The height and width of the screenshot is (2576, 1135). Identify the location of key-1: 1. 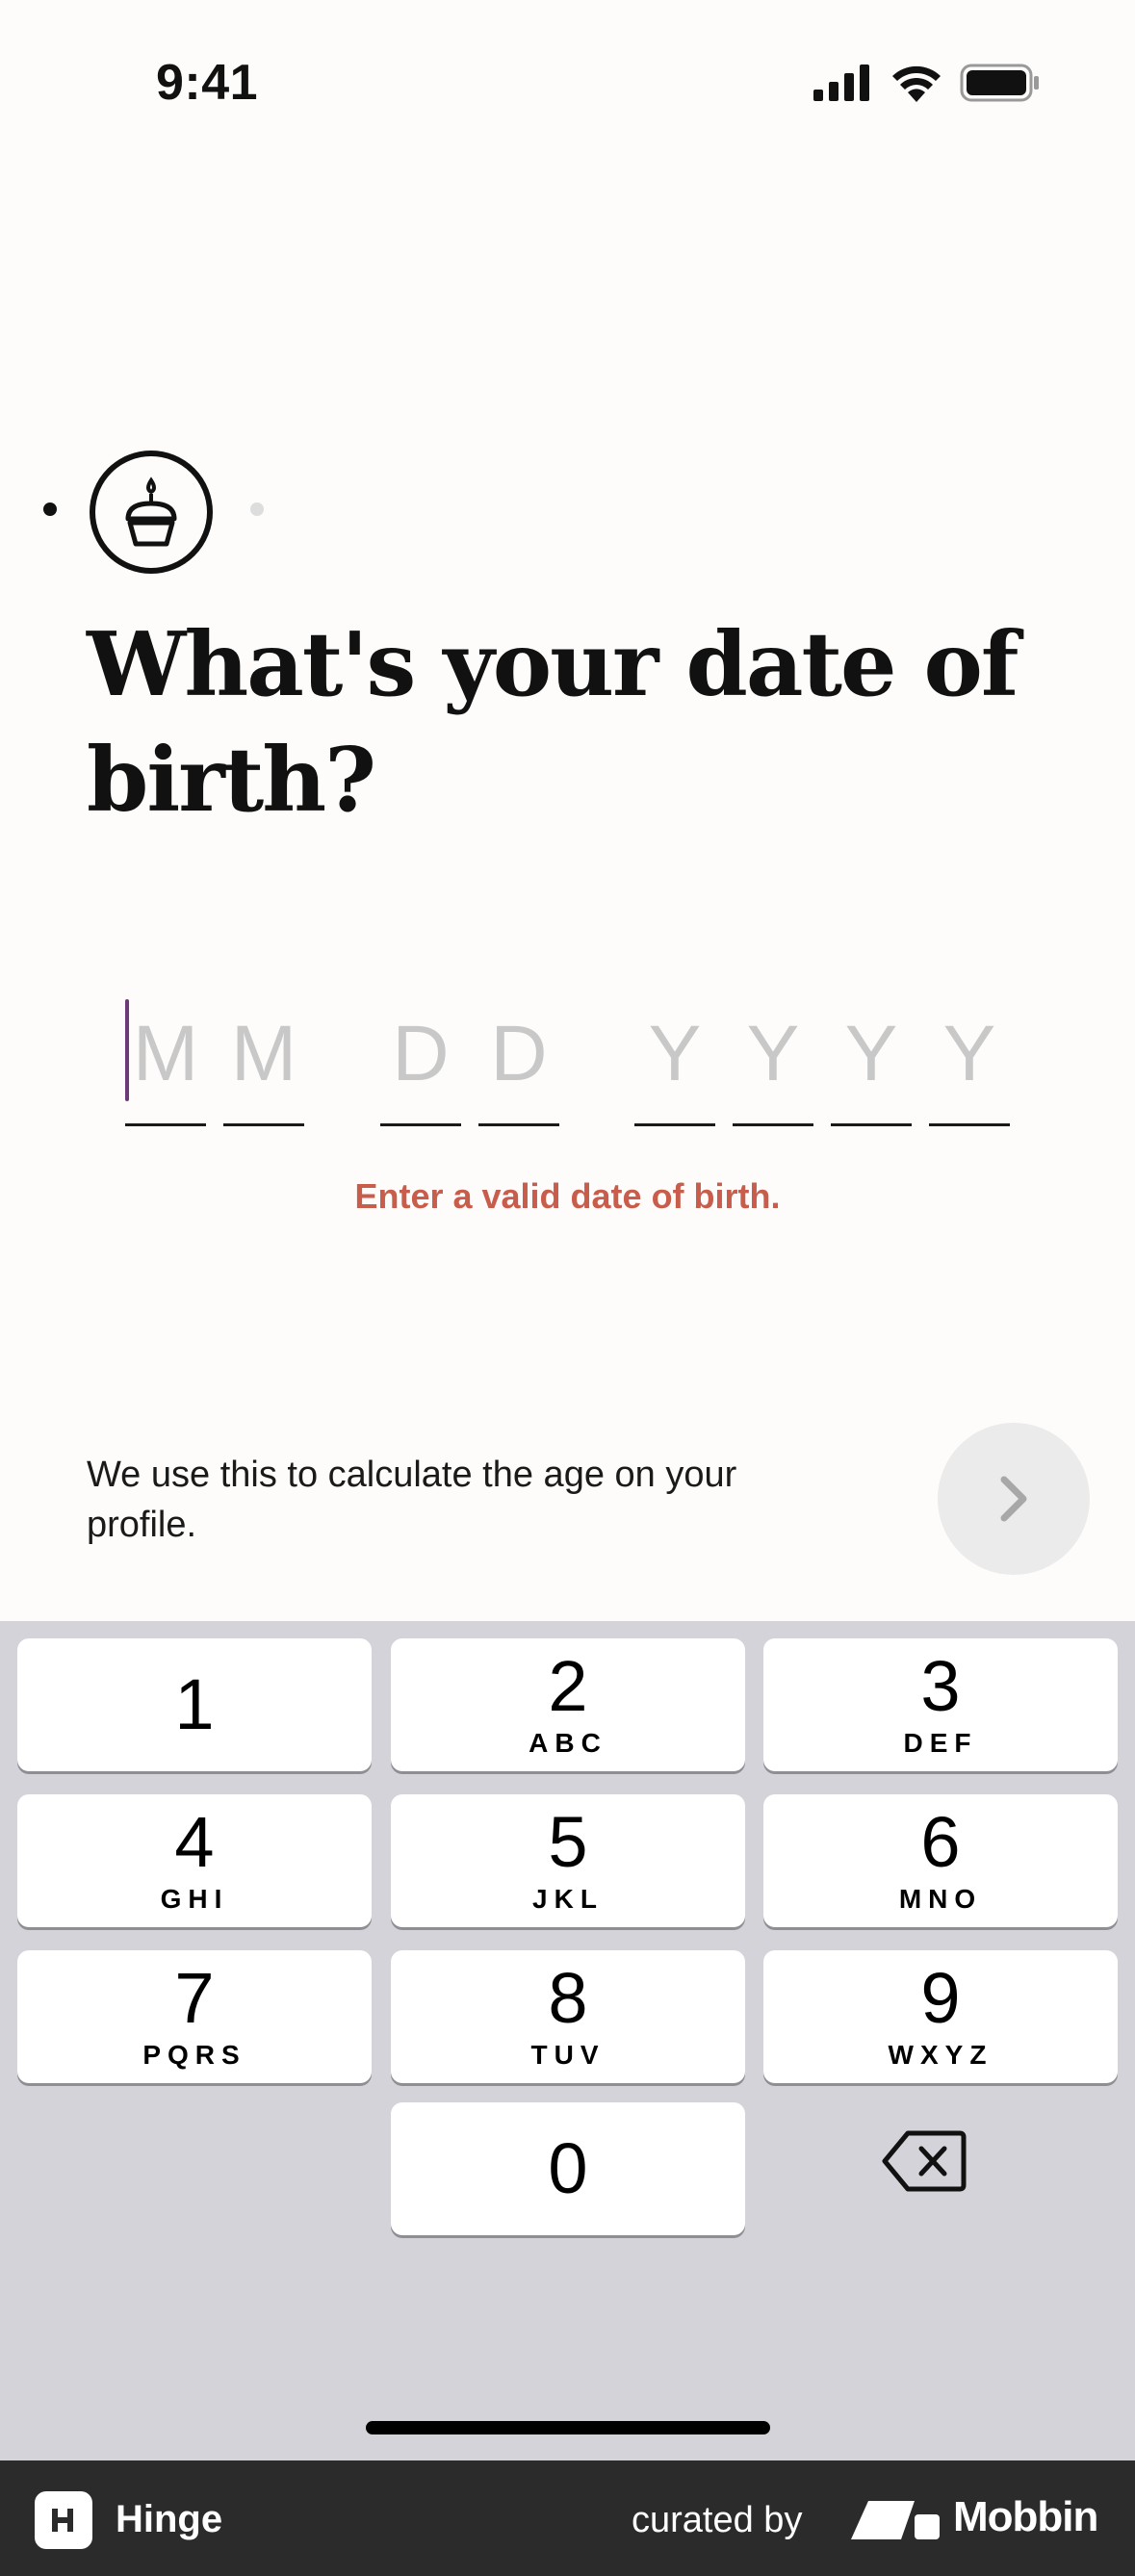
(194, 1705).